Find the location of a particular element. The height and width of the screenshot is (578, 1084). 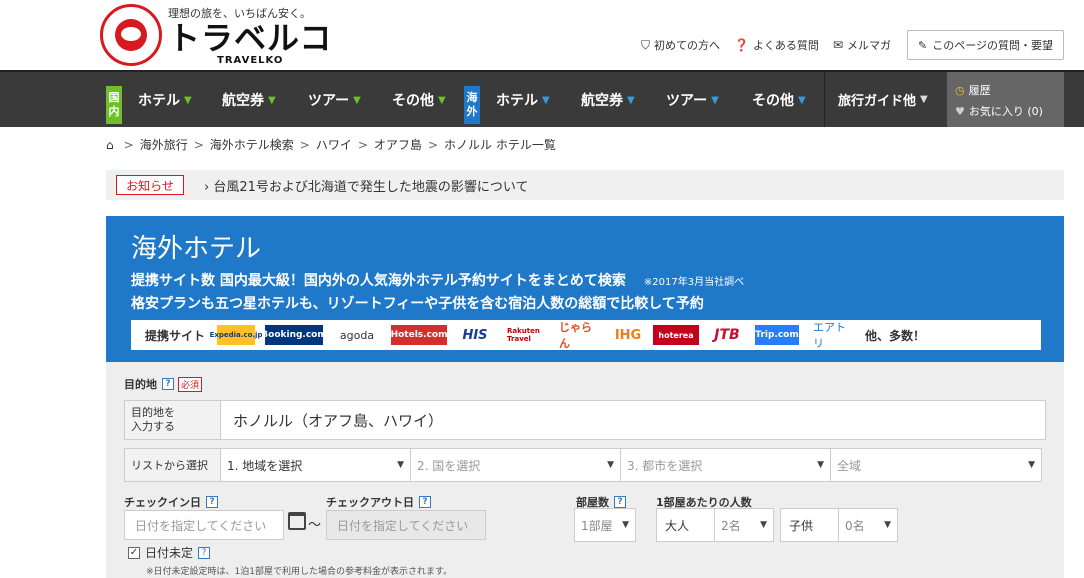

country-select: 2. 国を選択 ▼ is located at coordinates (516, 465).